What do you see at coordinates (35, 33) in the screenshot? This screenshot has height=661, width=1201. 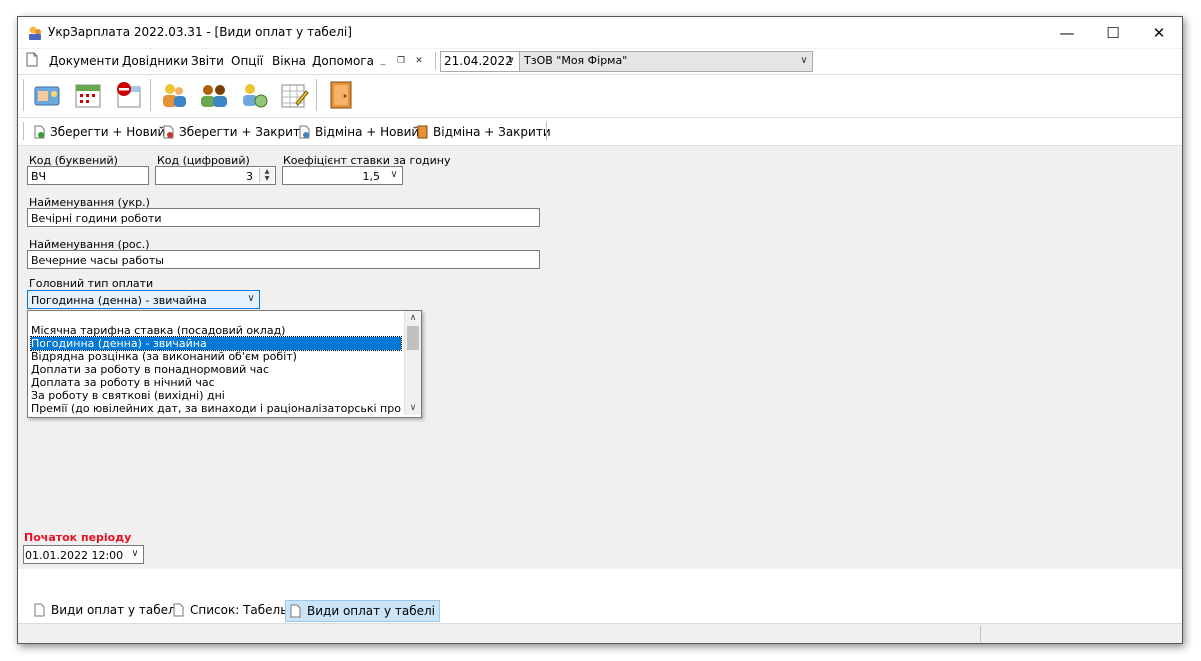 I see `app-logo-icon` at bounding box center [35, 33].